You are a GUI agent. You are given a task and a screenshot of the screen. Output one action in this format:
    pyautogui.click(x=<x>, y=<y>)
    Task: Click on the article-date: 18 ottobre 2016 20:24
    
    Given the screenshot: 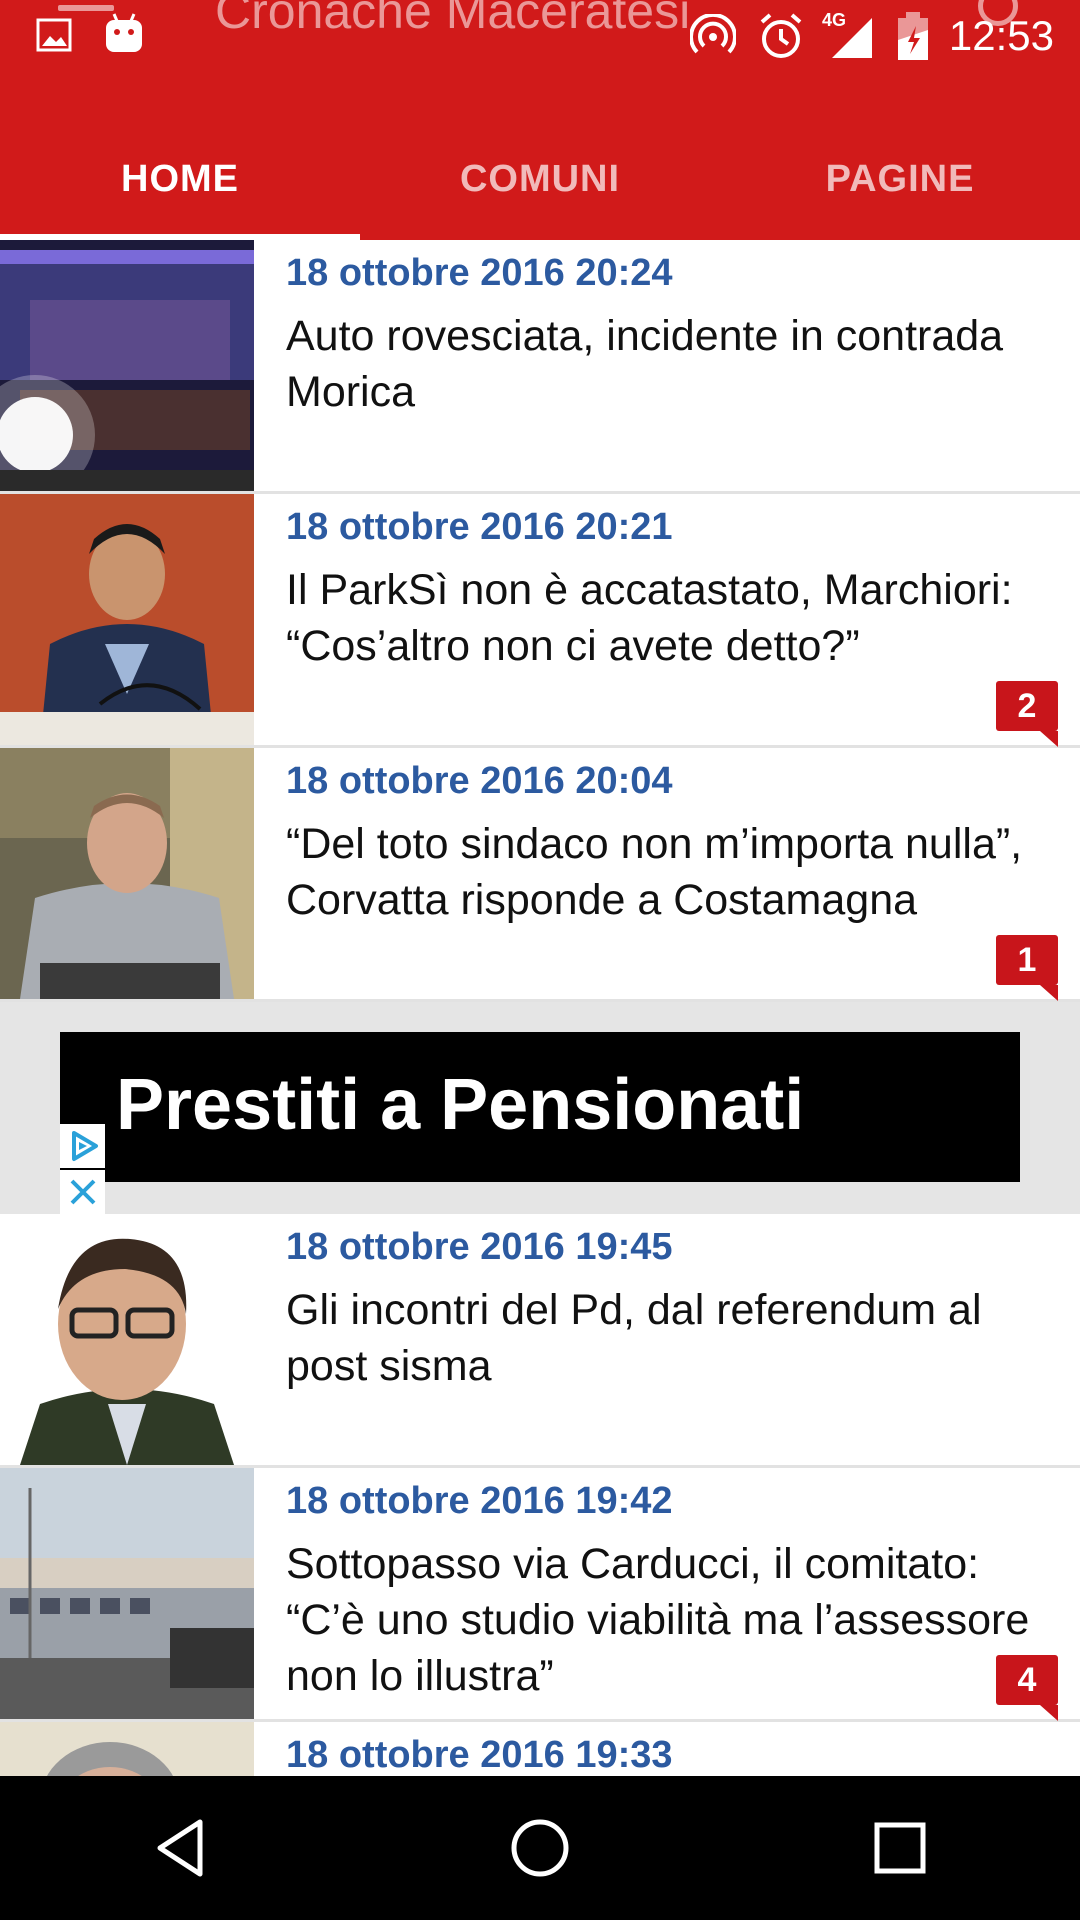 What is the action you would take?
    pyautogui.click(x=479, y=273)
    